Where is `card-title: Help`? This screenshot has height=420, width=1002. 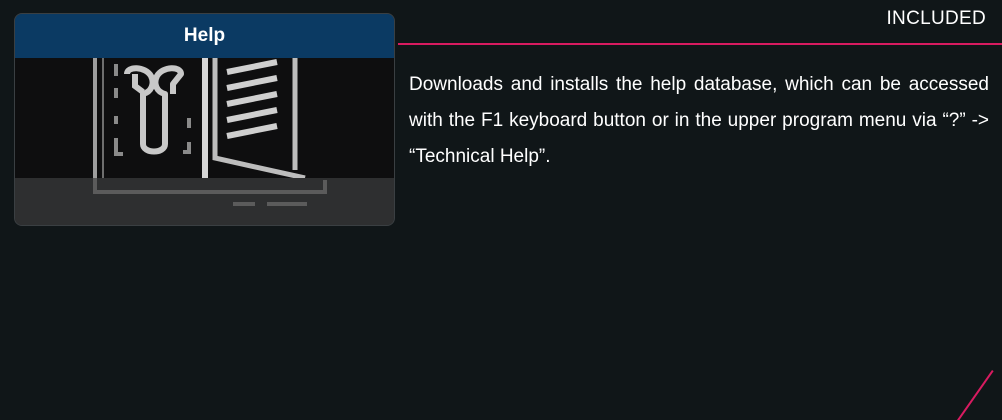 card-title: Help is located at coordinates (204, 36).